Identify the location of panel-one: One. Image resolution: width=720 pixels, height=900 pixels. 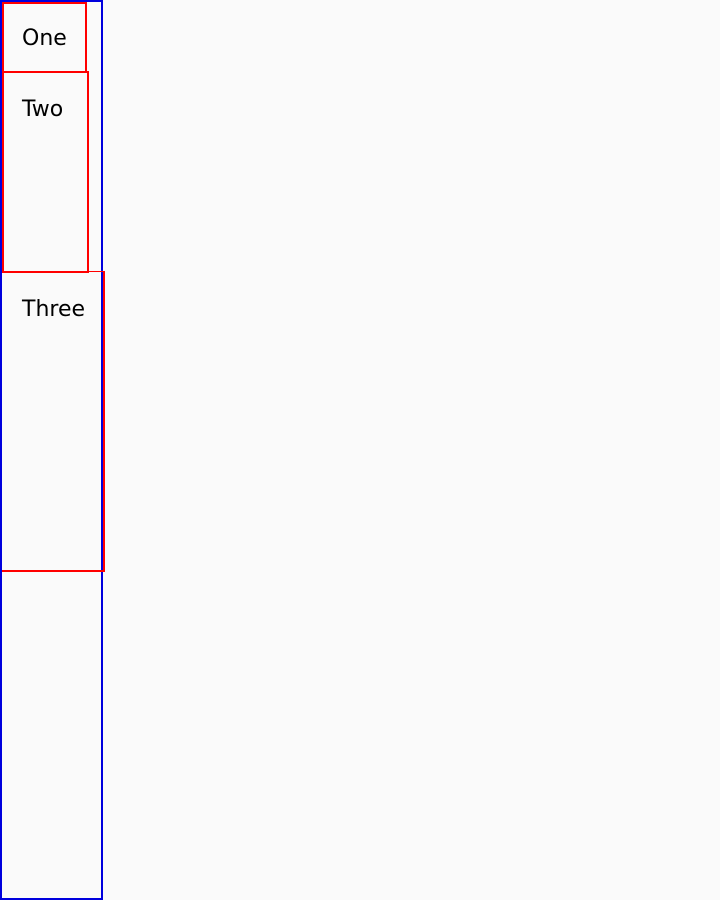
(44, 37).